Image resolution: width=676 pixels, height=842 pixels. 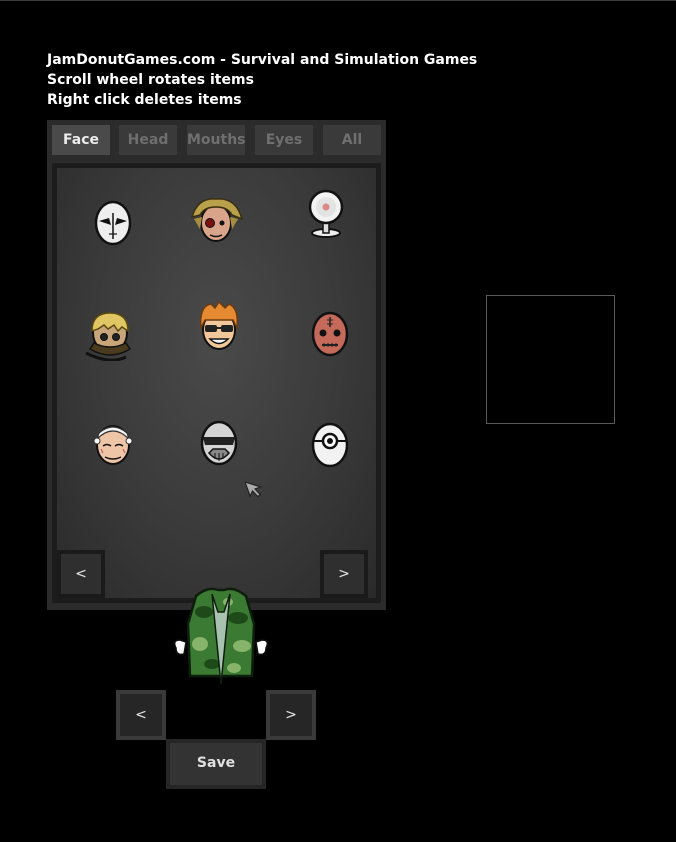 I want to click on info-delete-hint: Right click deletes items, so click(x=144, y=100).